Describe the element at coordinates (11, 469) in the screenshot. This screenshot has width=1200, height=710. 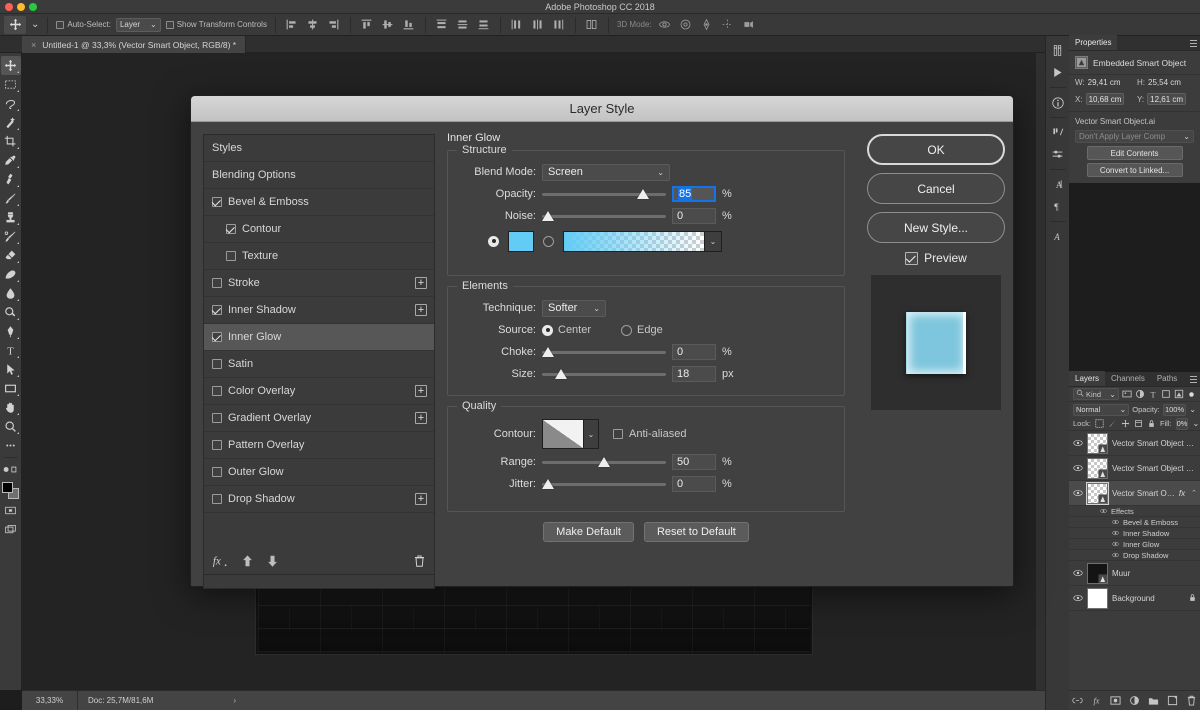
I see `quick-mask-icons` at that location.